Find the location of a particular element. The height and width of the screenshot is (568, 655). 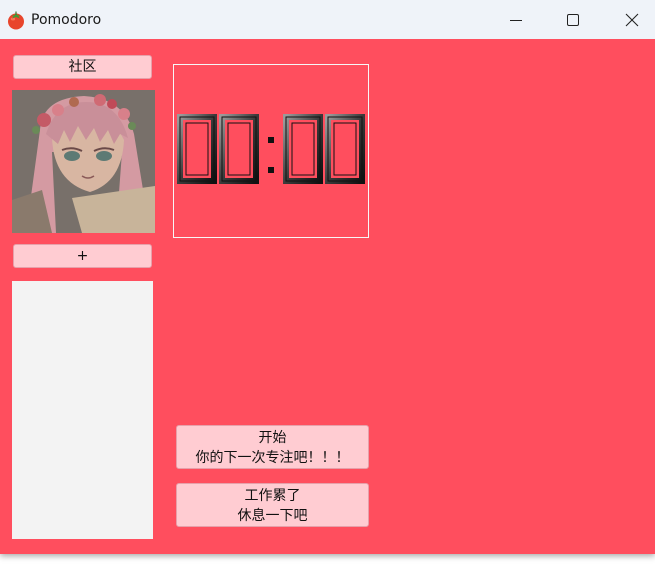

maximize-button is located at coordinates (573, 19).